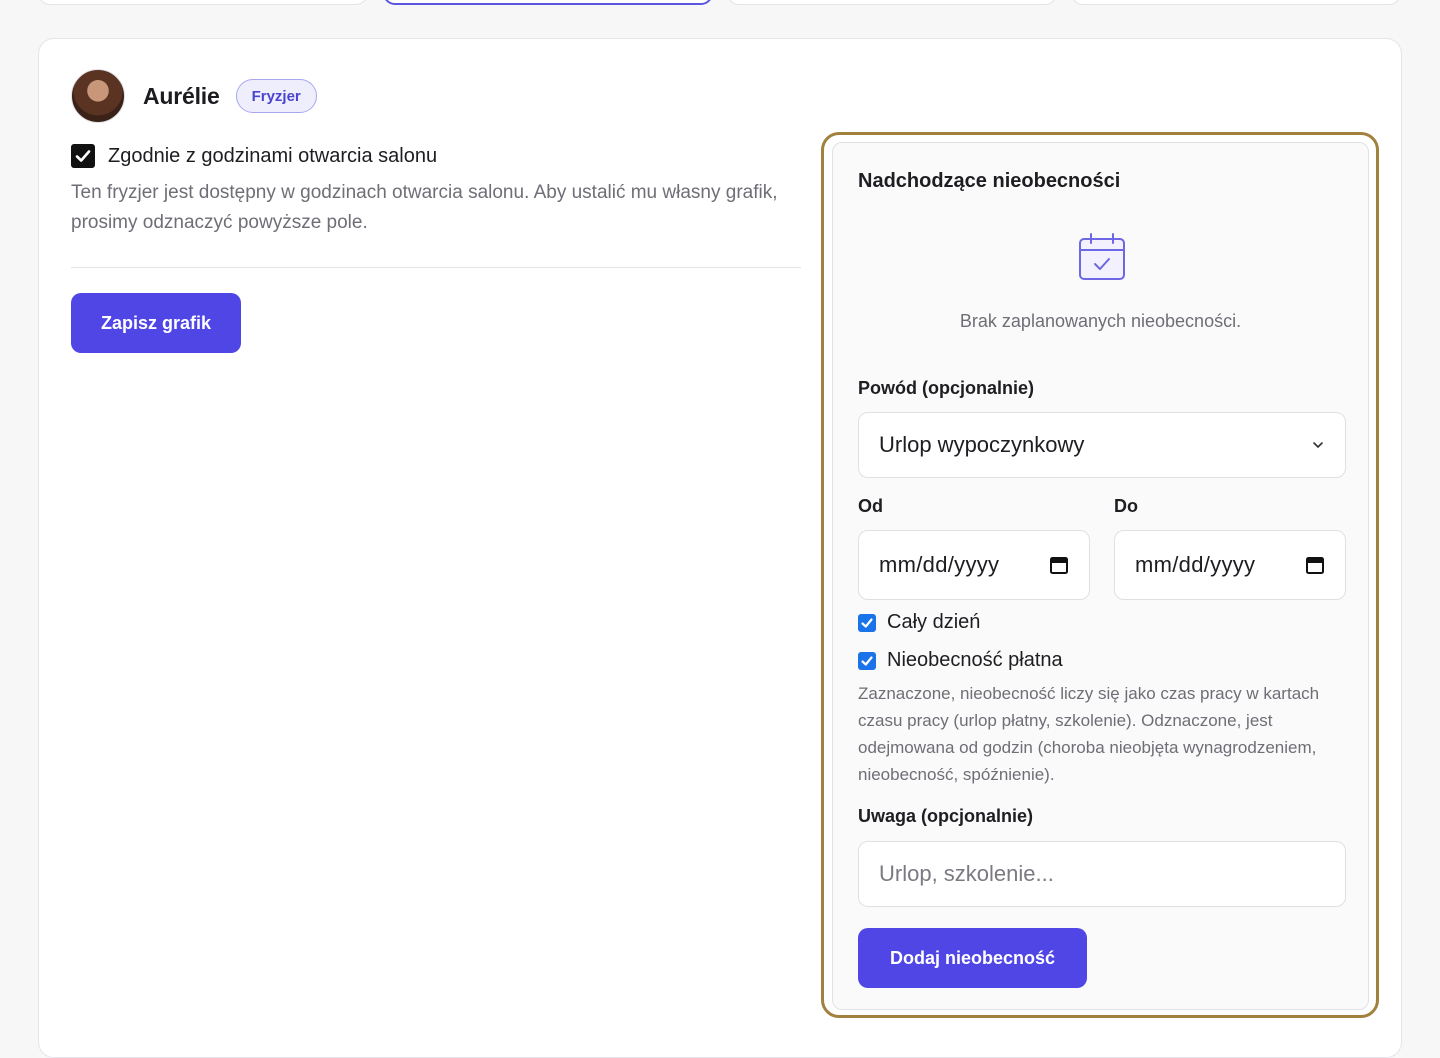  What do you see at coordinates (946, 388) in the screenshot?
I see `reason-label: Powód (opcjonalnie)` at bounding box center [946, 388].